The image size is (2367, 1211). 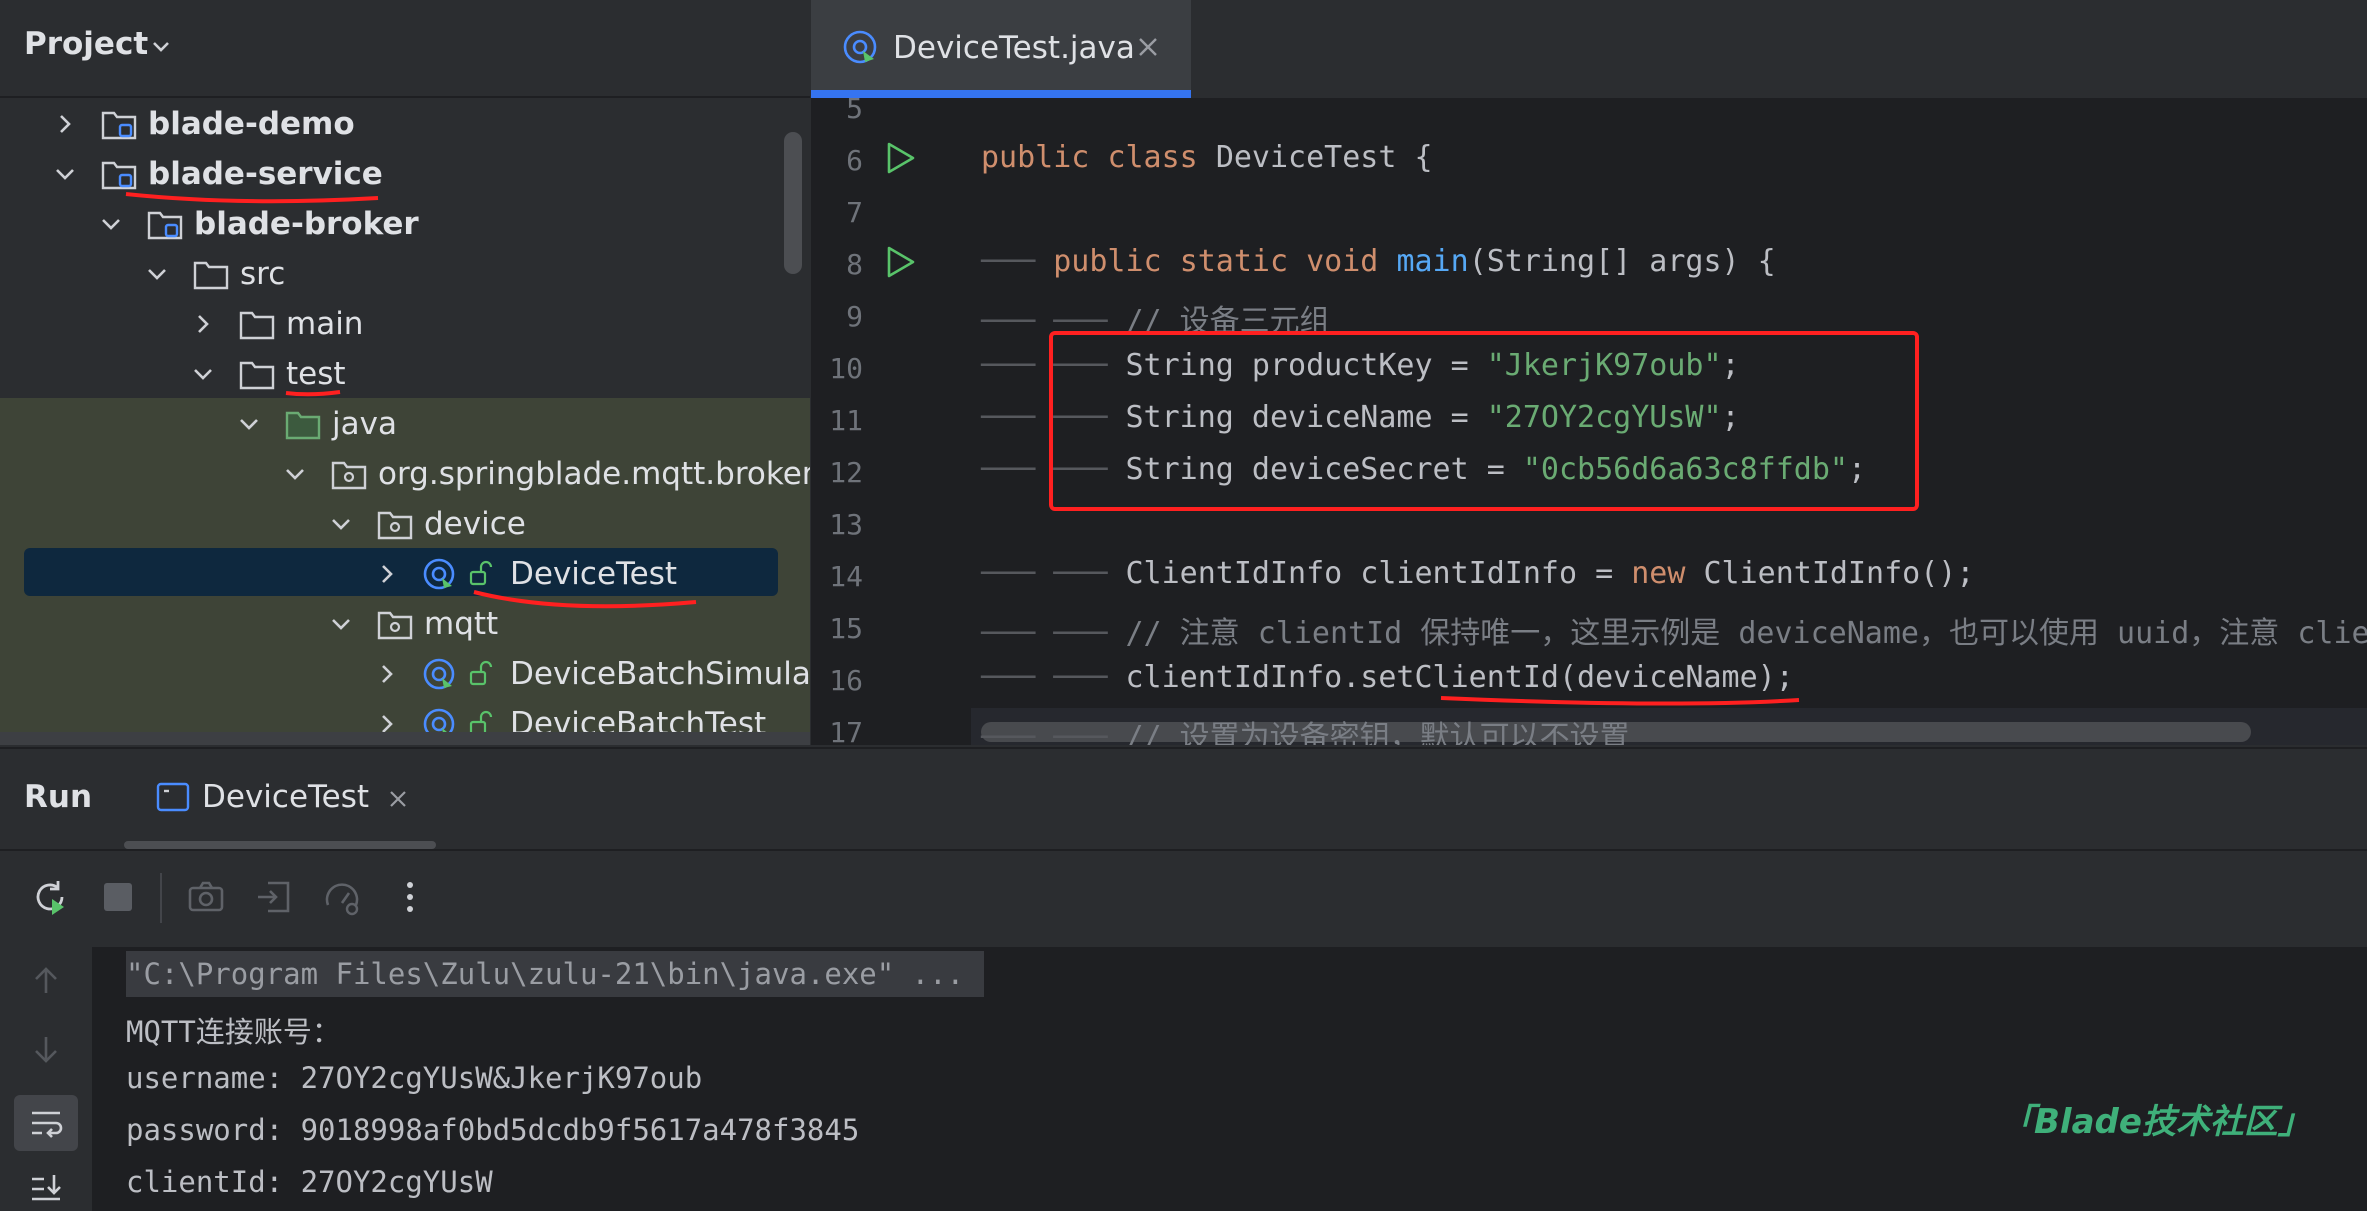 What do you see at coordinates (46, 1123) in the screenshot?
I see `soft-wrap-icon` at bounding box center [46, 1123].